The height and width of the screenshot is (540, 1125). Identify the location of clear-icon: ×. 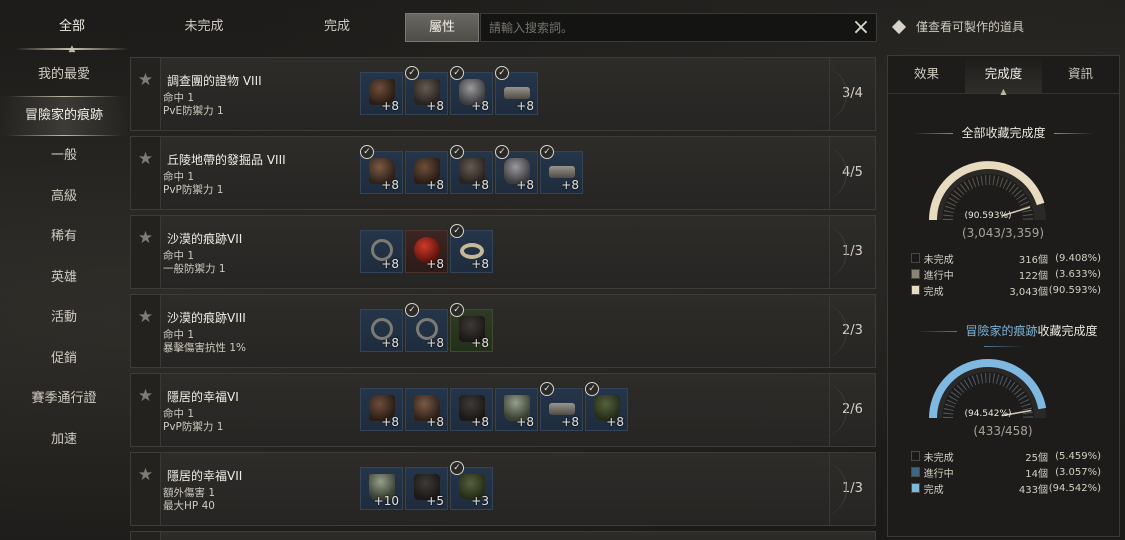
(861, 27).